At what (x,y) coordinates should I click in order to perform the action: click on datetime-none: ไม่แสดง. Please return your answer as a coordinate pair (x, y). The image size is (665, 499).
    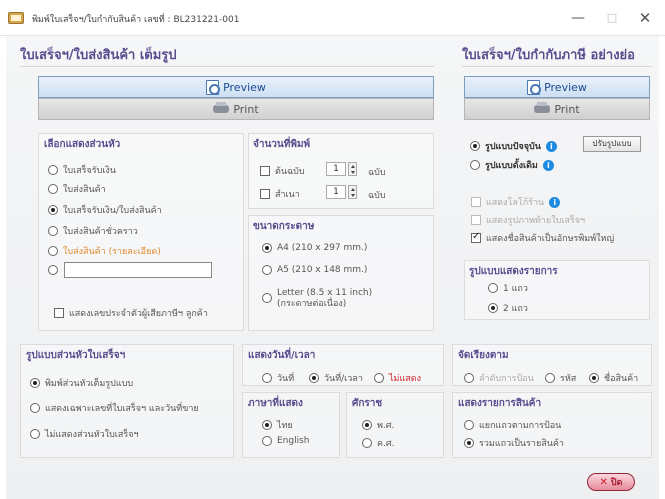
    Looking at the image, I should click on (397, 378).